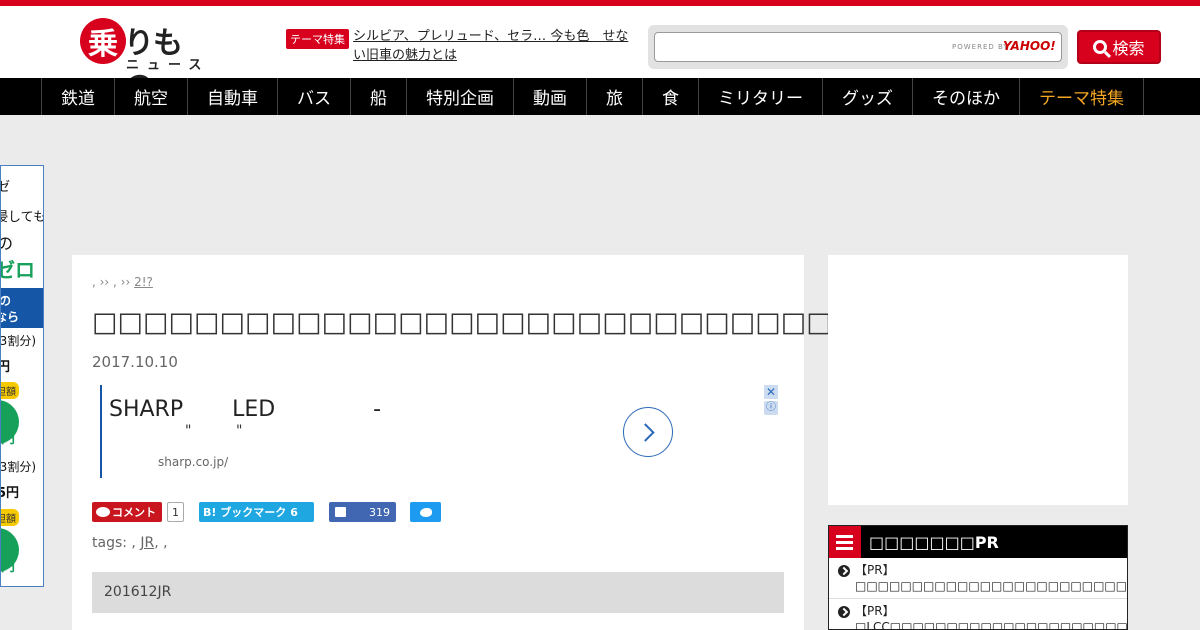 The width and height of the screenshot is (1200, 630). I want to click on hatena-count: 6, so click(294, 512).